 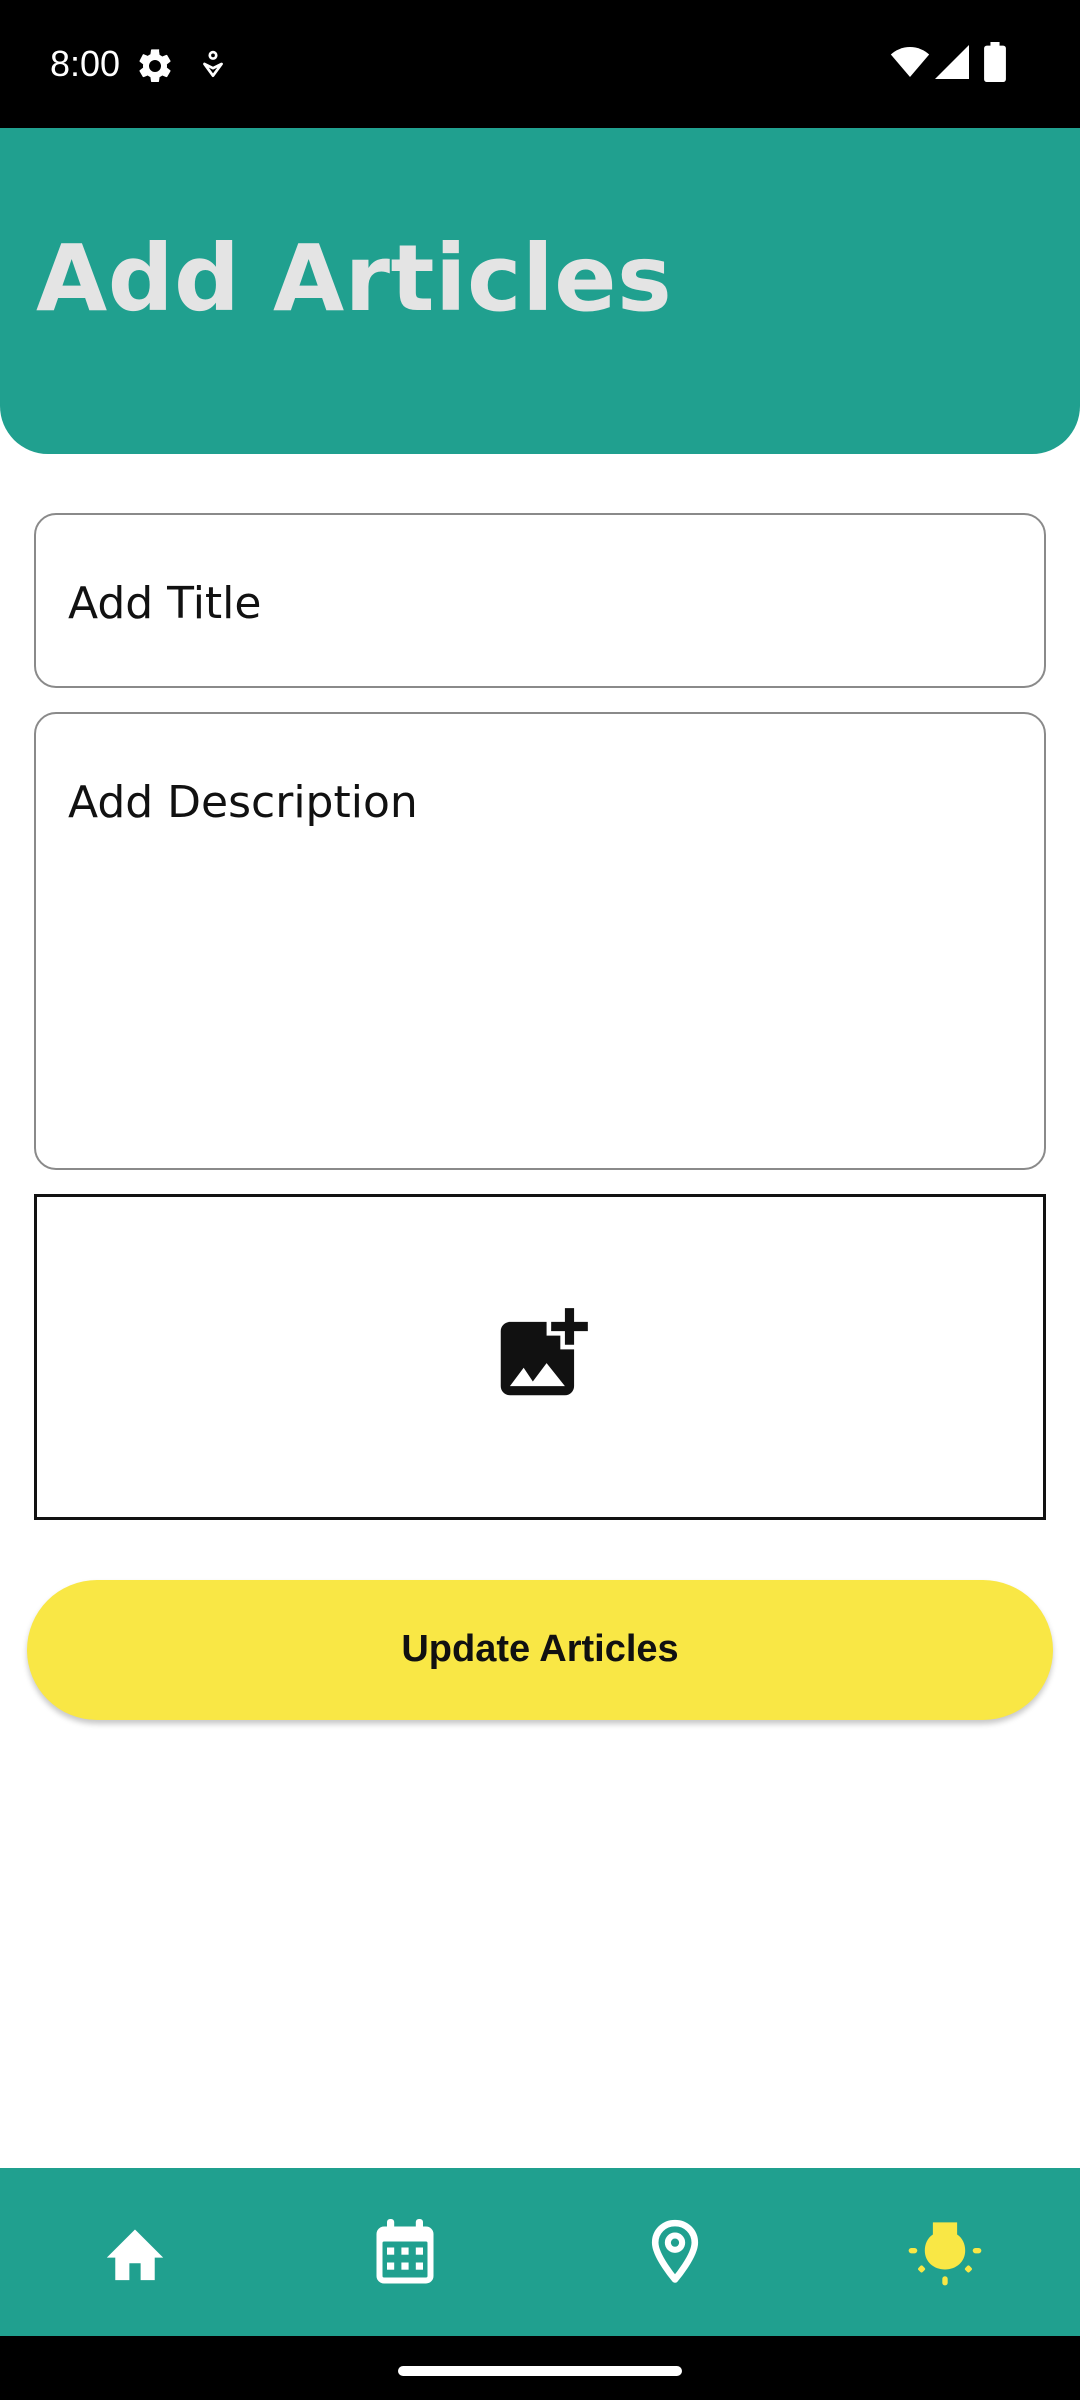 I want to click on signal-icon, so click(x=952, y=62).